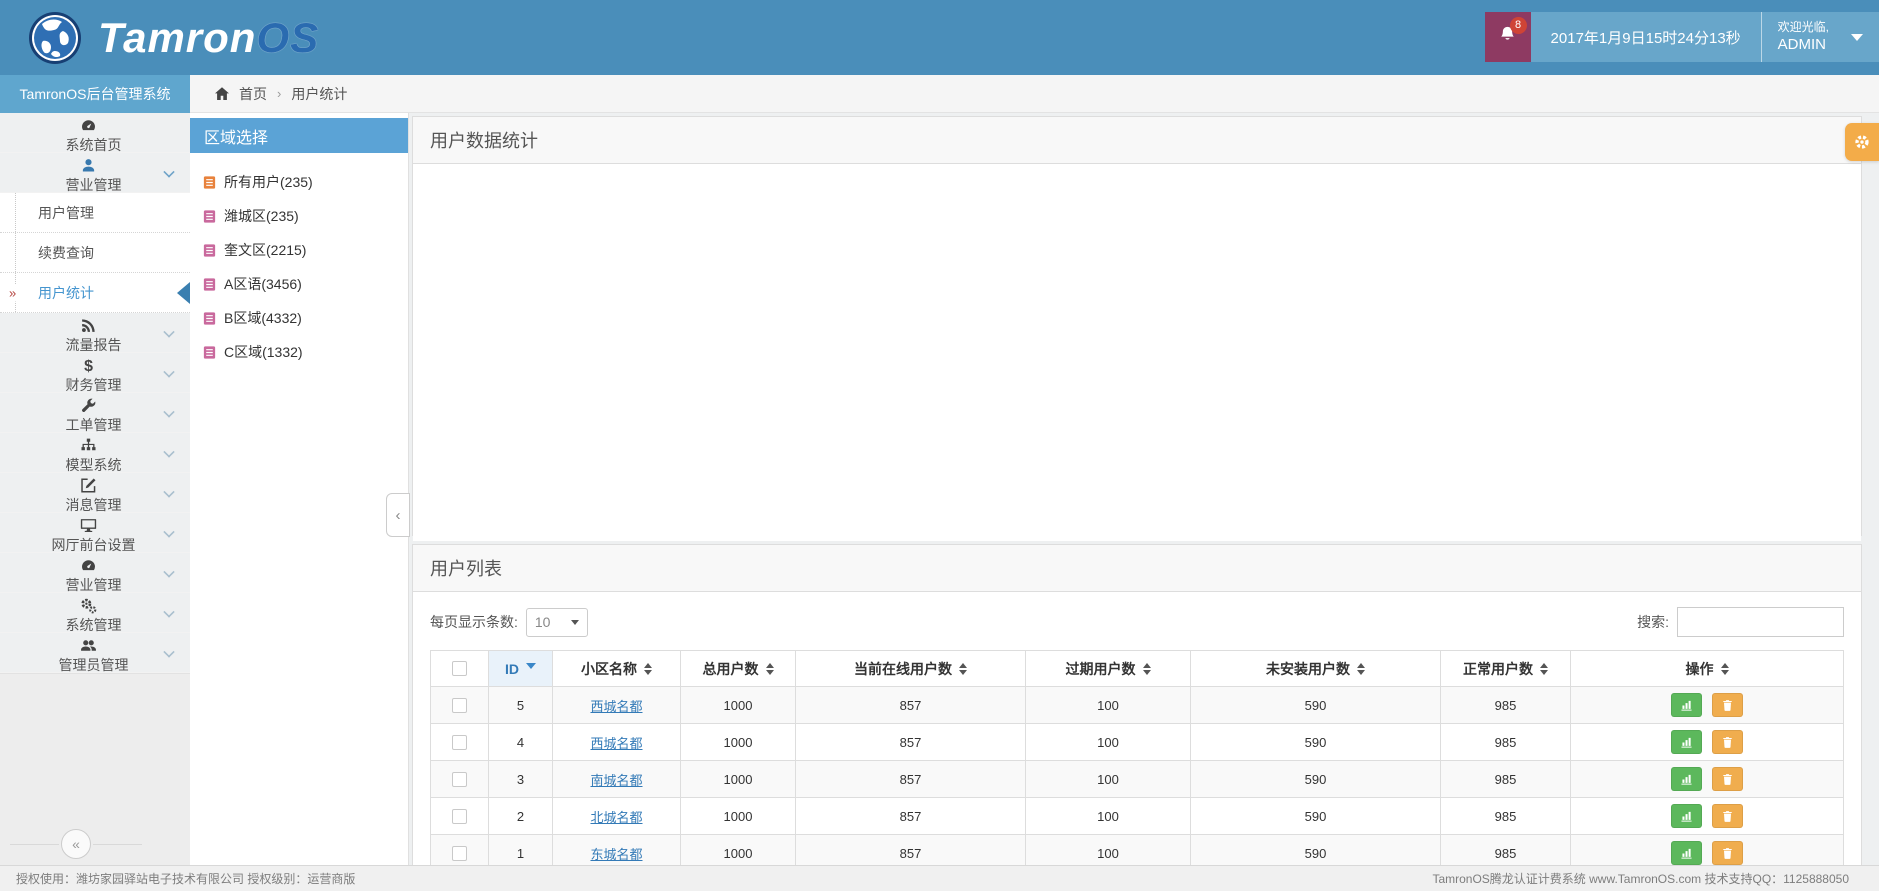  I want to click on sidebar-collapse-button: «, so click(76, 844).